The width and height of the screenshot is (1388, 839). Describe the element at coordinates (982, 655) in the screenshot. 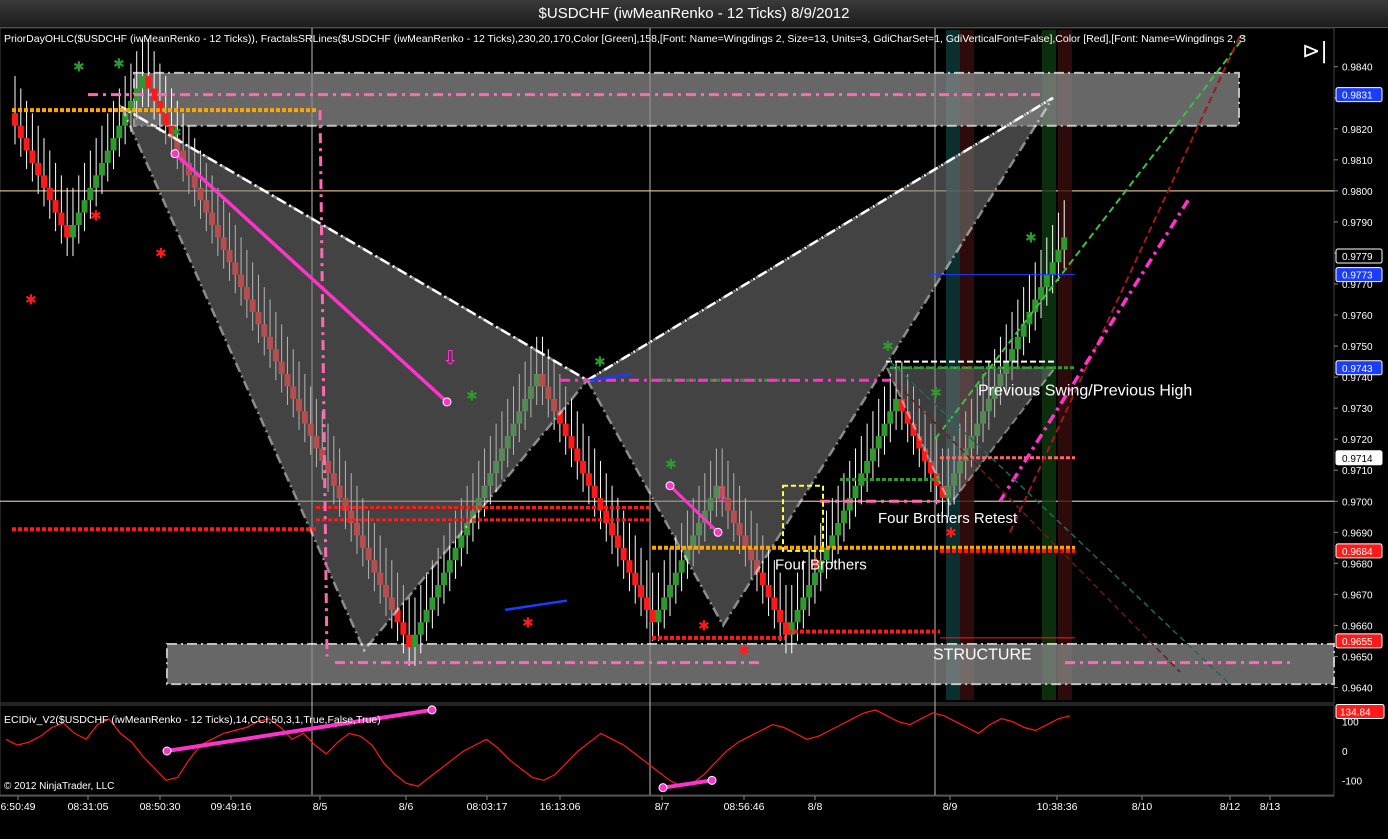

I see `annotation-label: STRUCTURE` at that location.